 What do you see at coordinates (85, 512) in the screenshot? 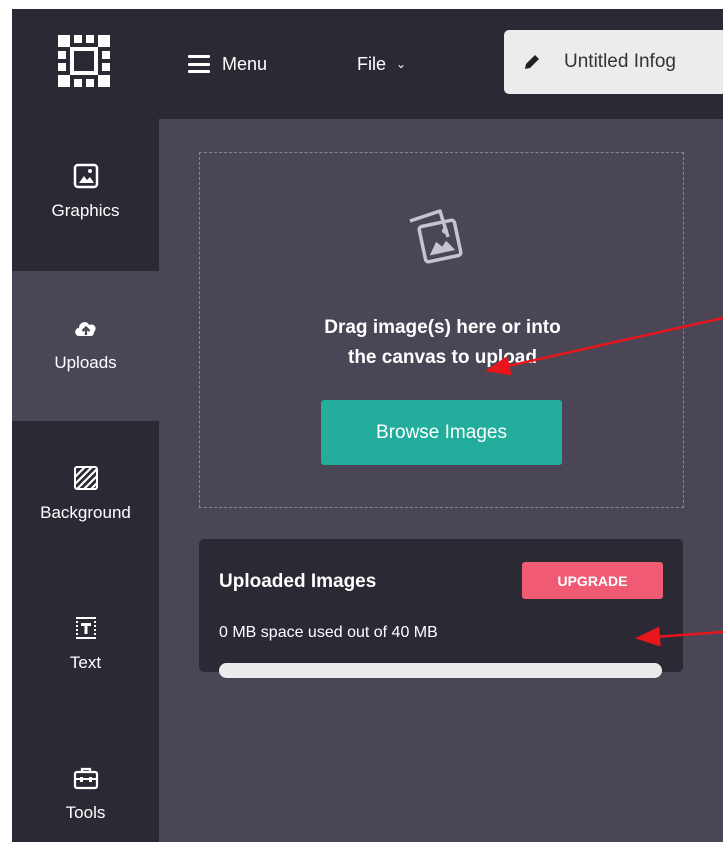
I see `sidebar-item-label: Background` at bounding box center [85, 512].